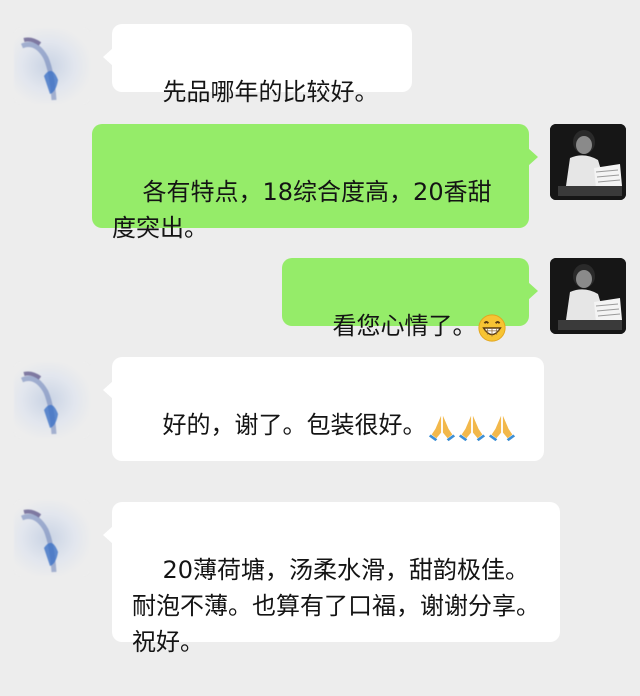  What do you see at coordinates (323, 409) in the screenshot?
I see `message-bubble-incoming: 好的，谢了。包装很好。` at bounding box center [323, 409].